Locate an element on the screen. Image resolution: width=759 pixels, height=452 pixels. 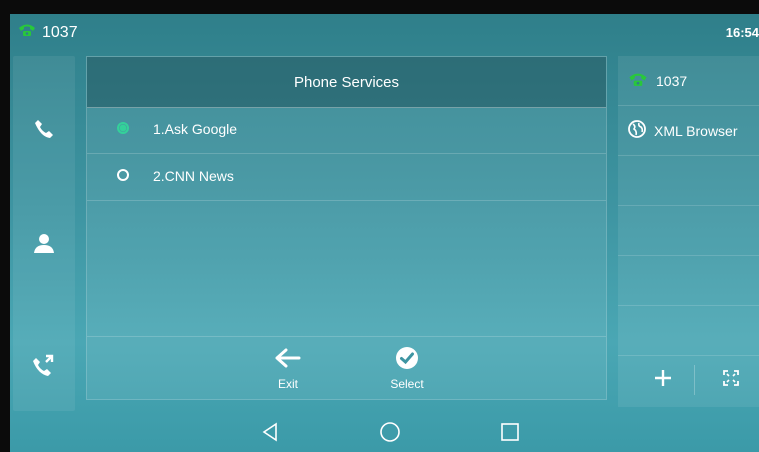
services-list: 1.Ask Google 2.CNN News is located at coordinates (346, 154).